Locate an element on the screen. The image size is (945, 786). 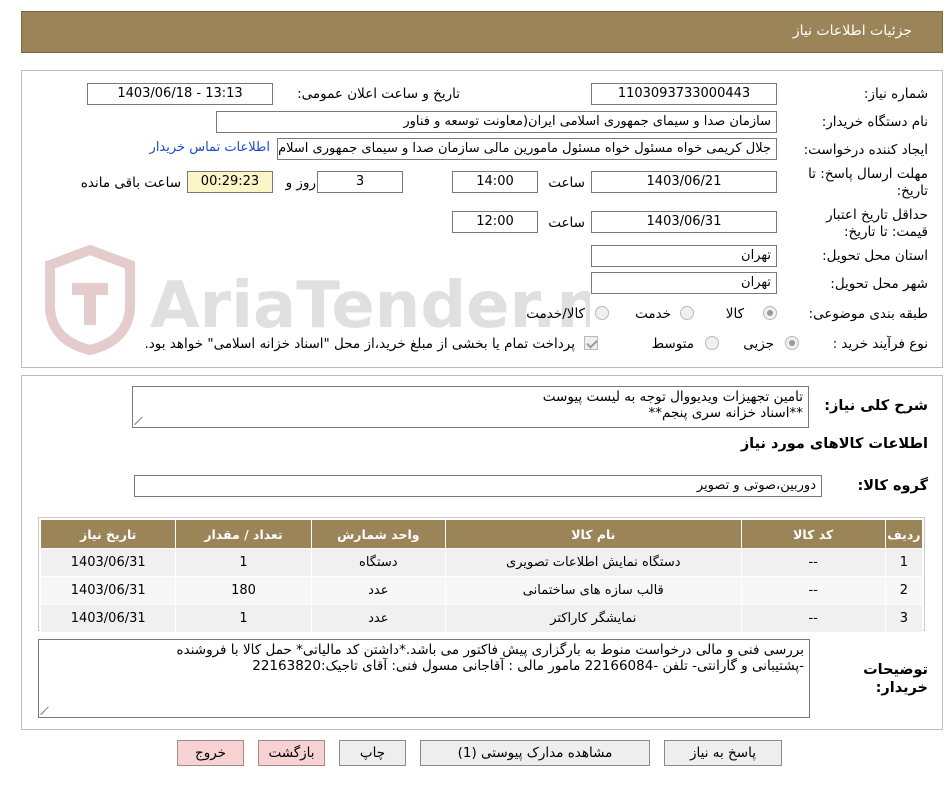
validity-time-label: ساعت is located at coordinates (566, 223).